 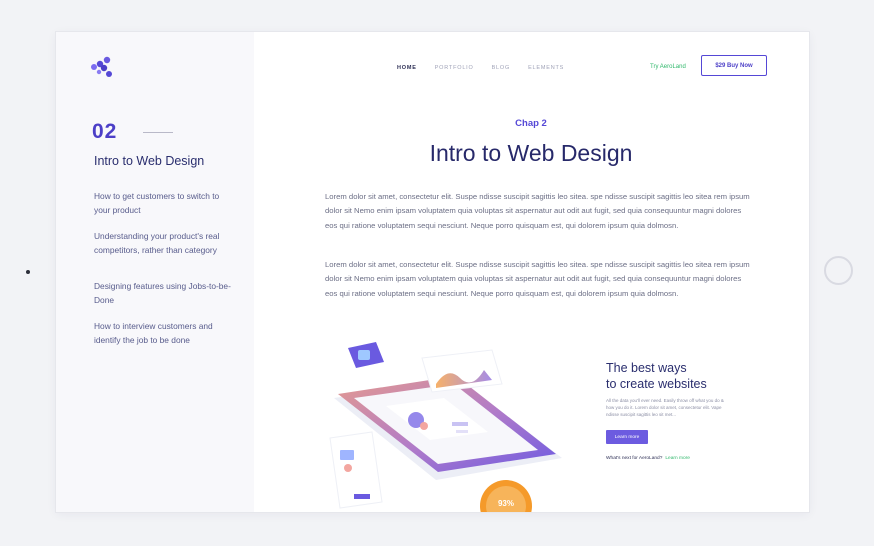 I want to click on whats-next-text: What's next for AeroLand?, so click(x=634, y=458).